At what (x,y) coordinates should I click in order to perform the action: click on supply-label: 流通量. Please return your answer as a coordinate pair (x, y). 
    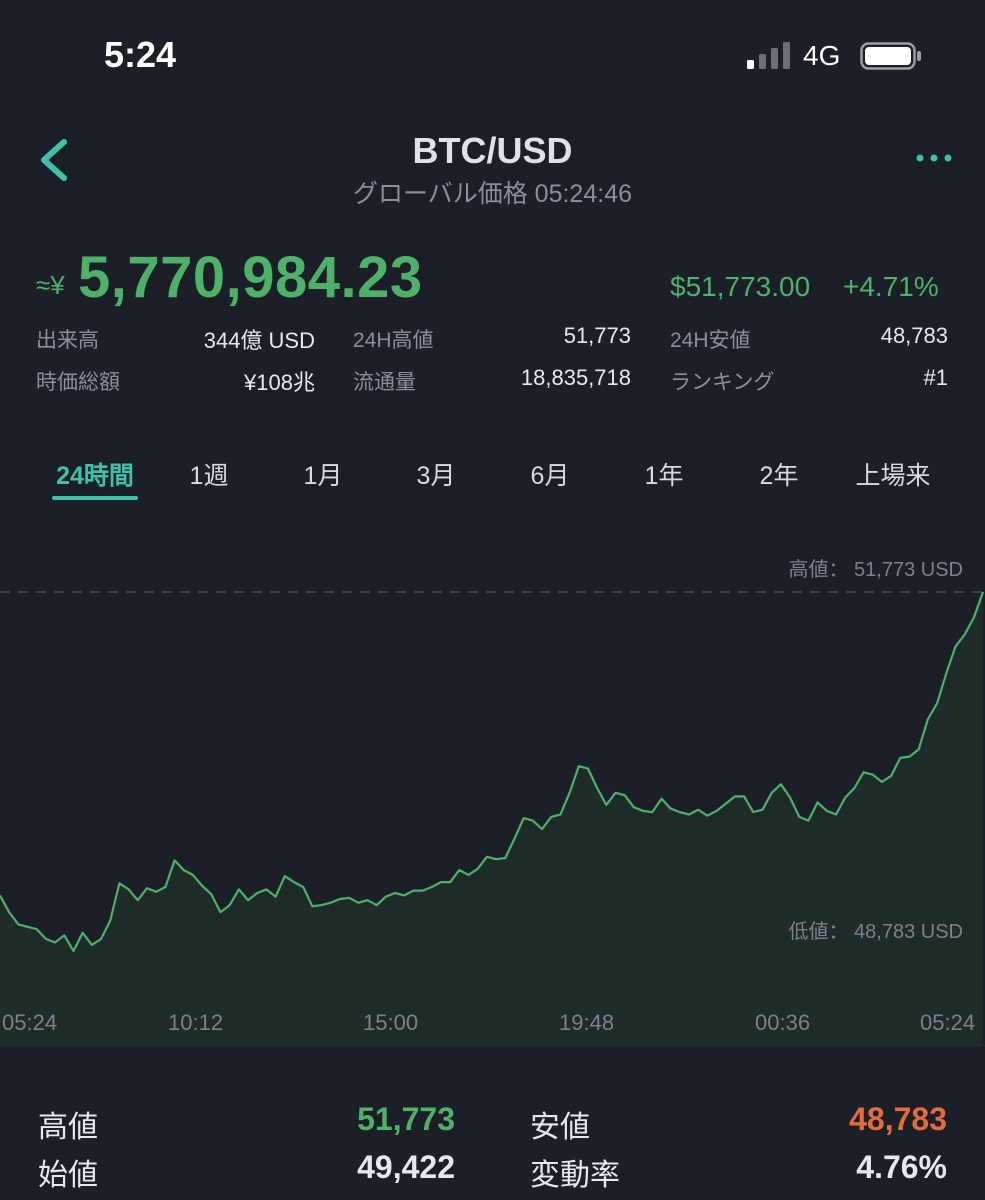
    Looking at the image, I should click on (384, 382).